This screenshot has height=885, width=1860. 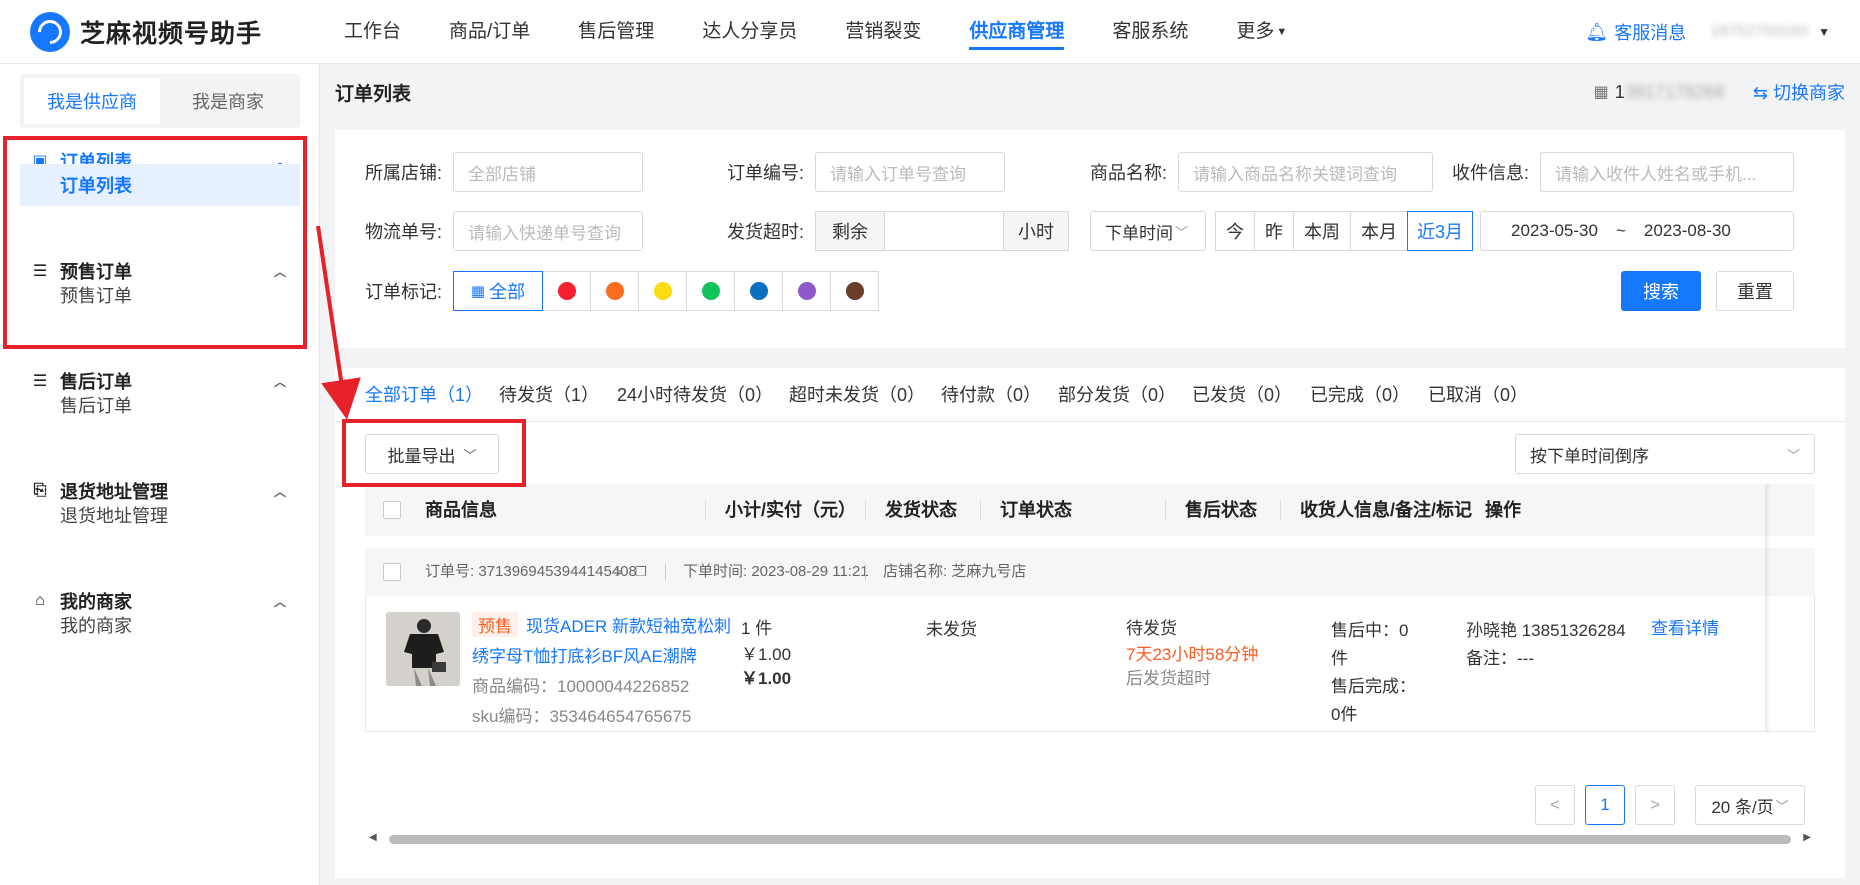 What do you see at coordinates (548, 231) in the screenshot?
I see `logistics-input: 请输入快递单号查询` at bounding box center [548, 231].